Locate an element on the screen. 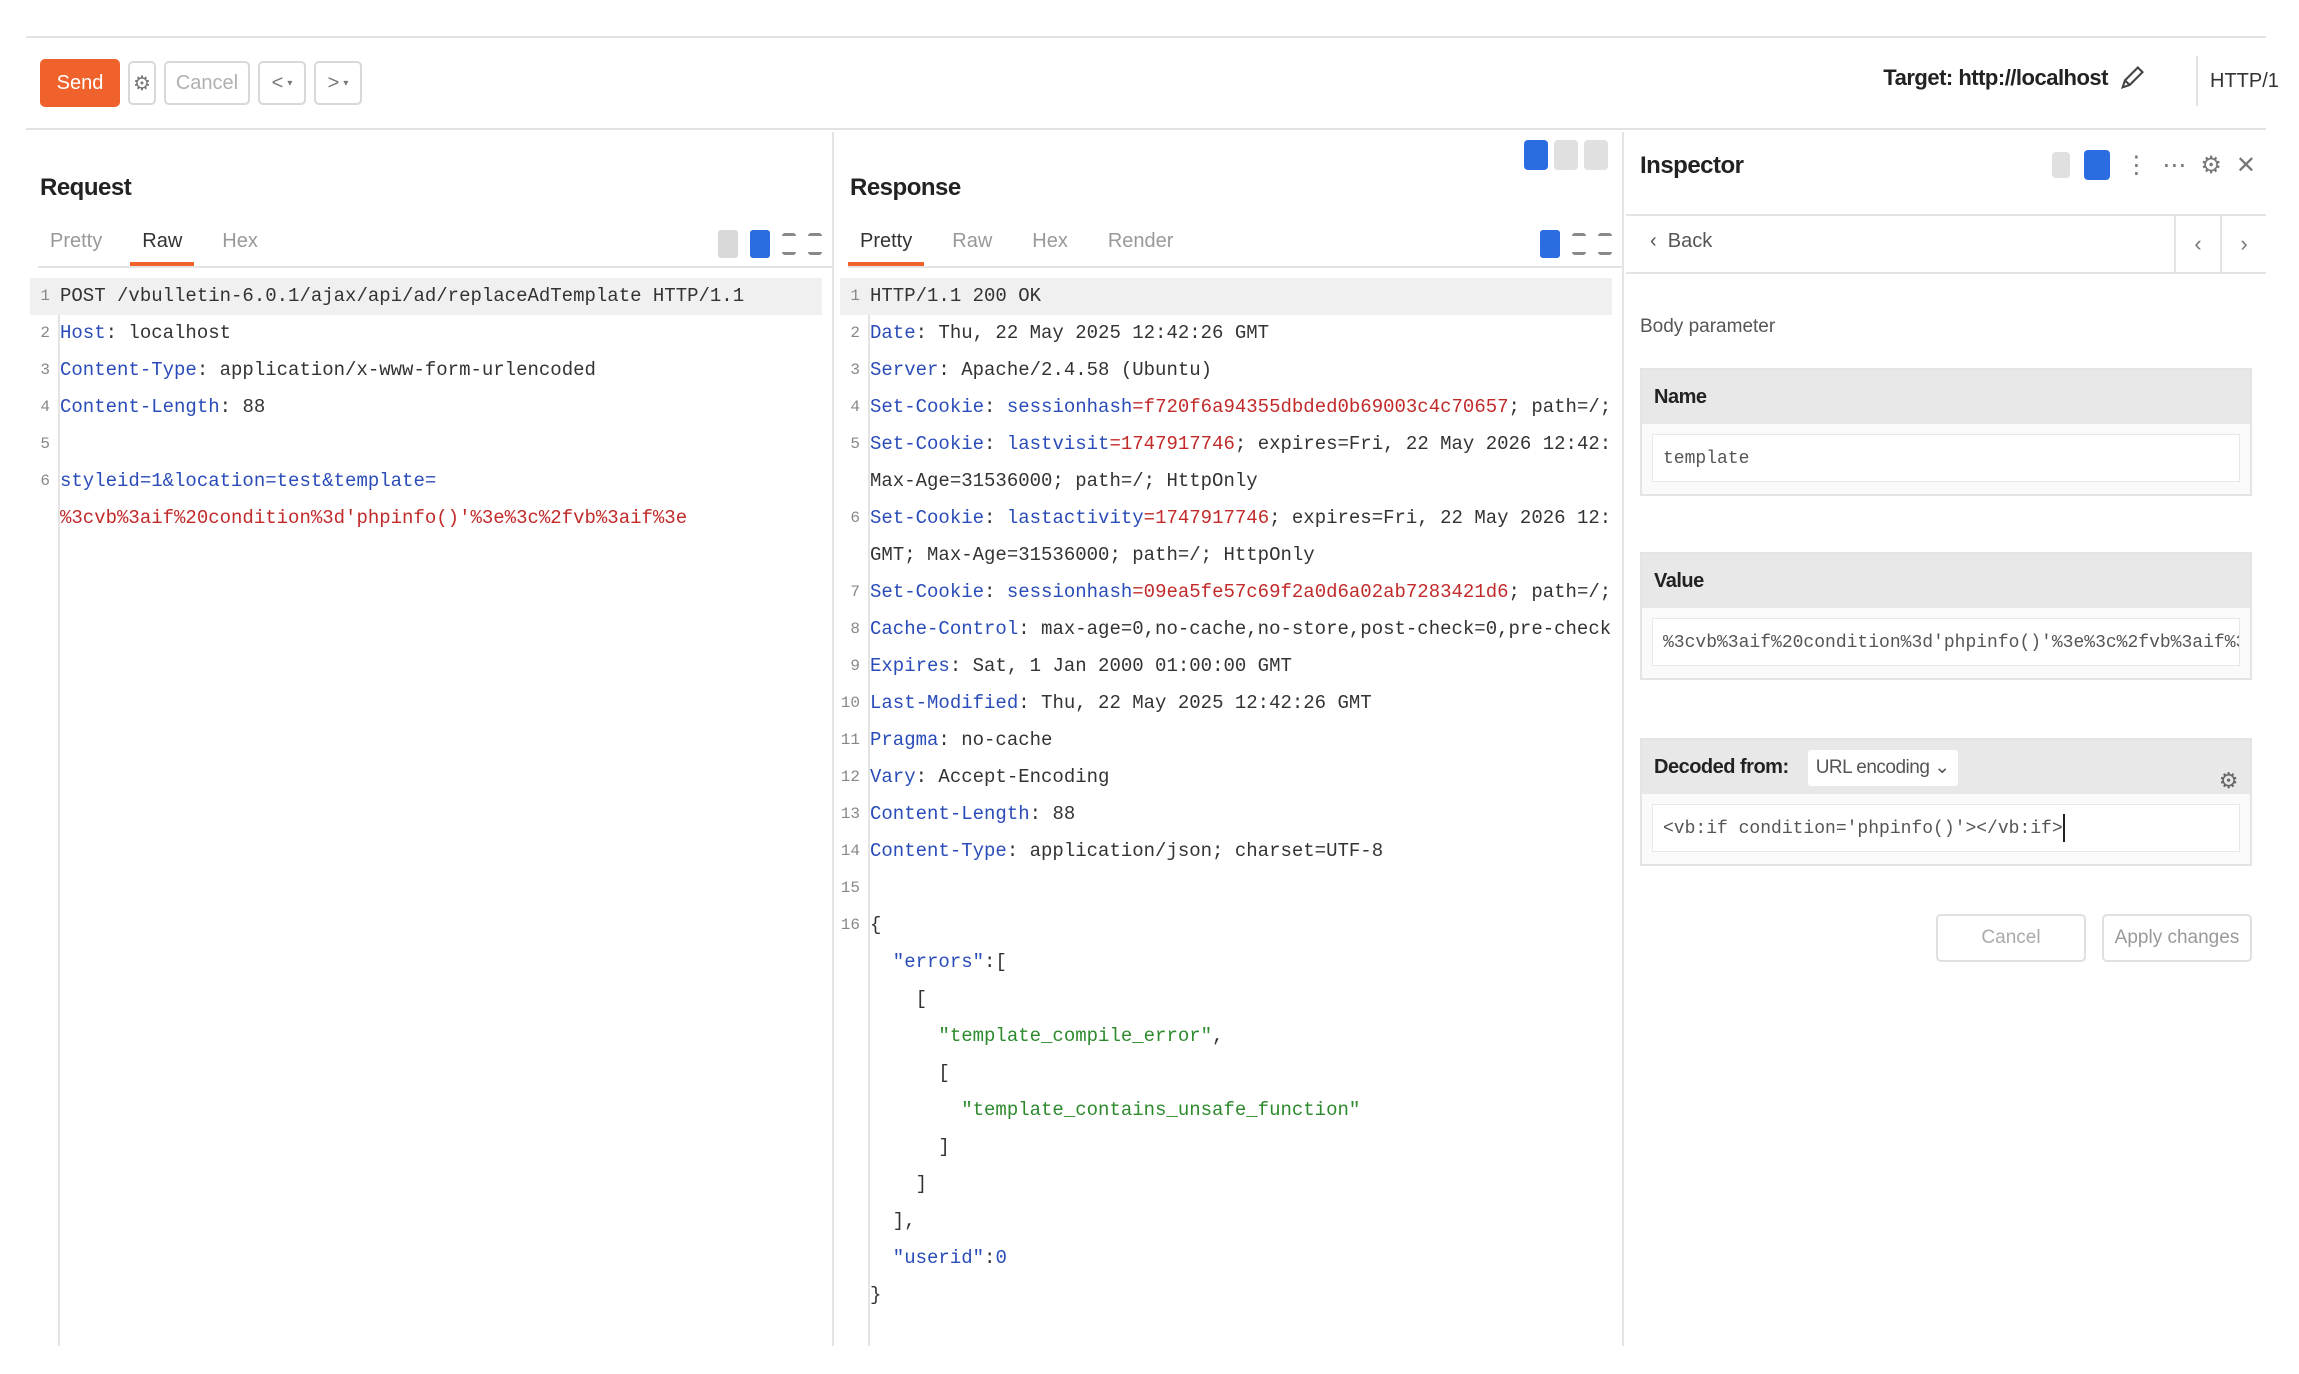 The image size is (2299, 1374). code-token: =1747917746 is located at coordinates (1172, 444).